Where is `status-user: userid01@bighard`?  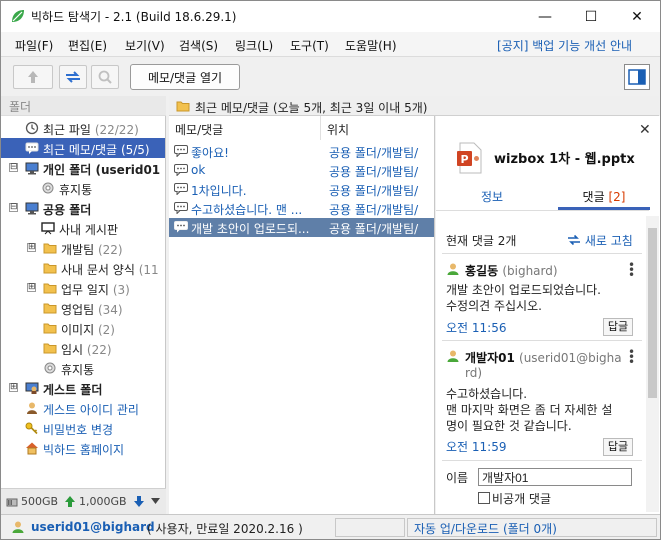
status-user: userid01@bighard is located at coordinates (93, 527).